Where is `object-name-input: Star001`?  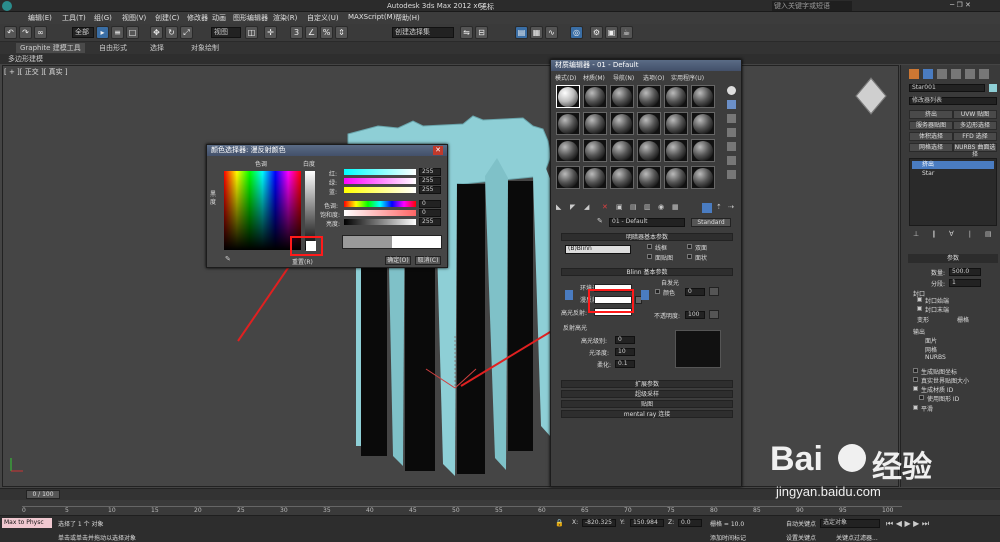
object-name-input: Star001 is located at coordinates (947, 88).